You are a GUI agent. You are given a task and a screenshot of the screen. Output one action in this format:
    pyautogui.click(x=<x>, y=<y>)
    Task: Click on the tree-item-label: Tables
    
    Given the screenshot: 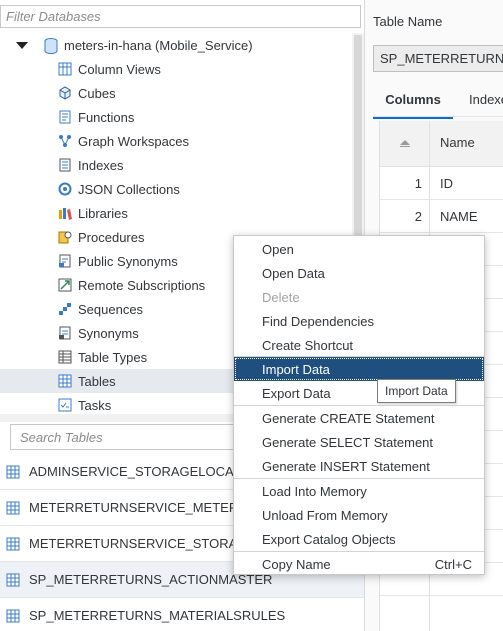 What is the action you would take?
    pyautogui.click(x=97, y=381)
    